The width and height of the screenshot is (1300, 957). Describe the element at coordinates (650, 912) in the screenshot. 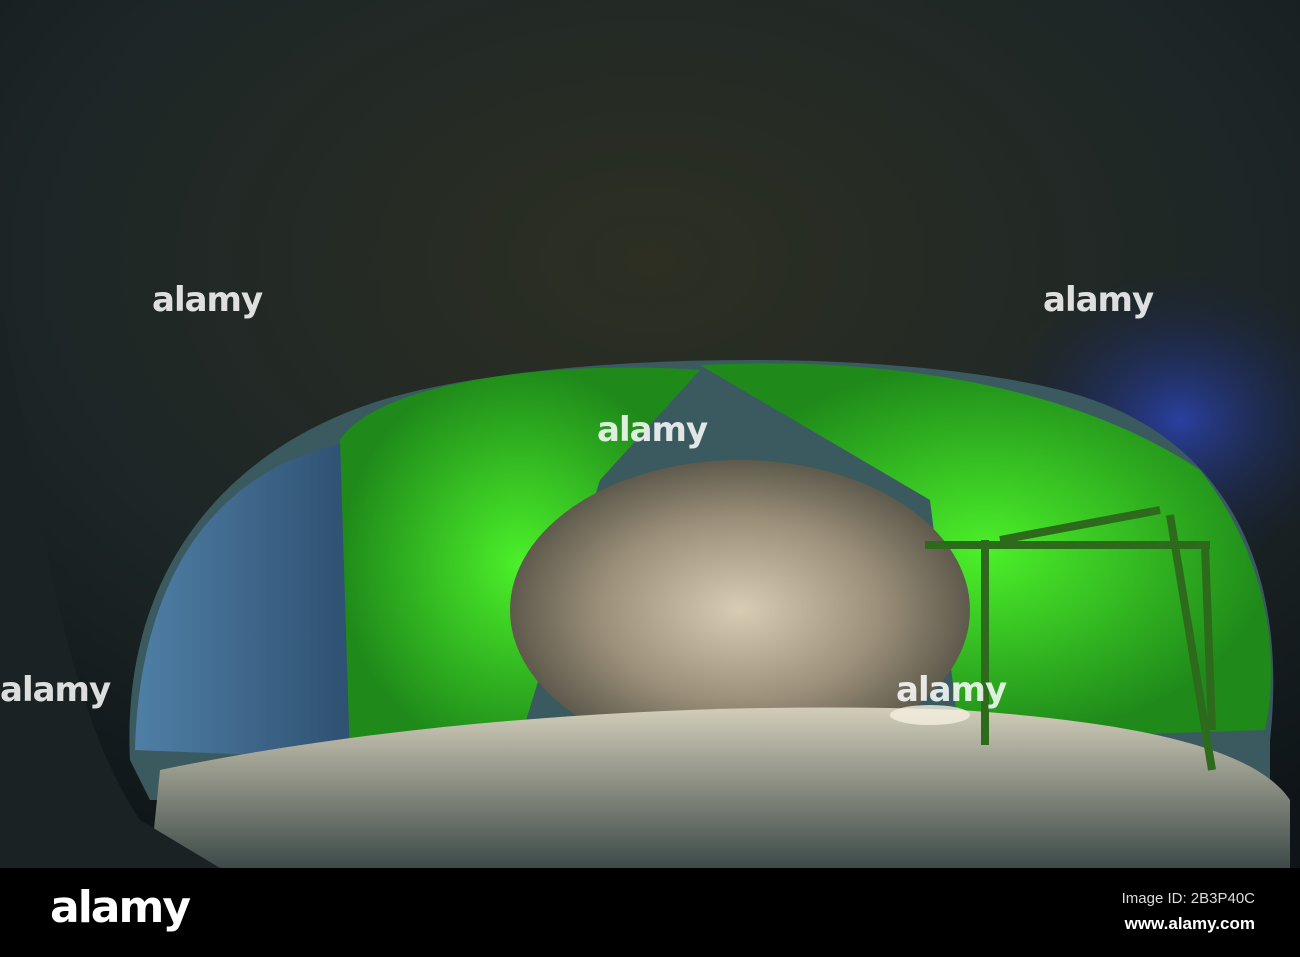

I see `footer-bar: alamy Image ID: 2B3P40C www.alamy.com` at that location.